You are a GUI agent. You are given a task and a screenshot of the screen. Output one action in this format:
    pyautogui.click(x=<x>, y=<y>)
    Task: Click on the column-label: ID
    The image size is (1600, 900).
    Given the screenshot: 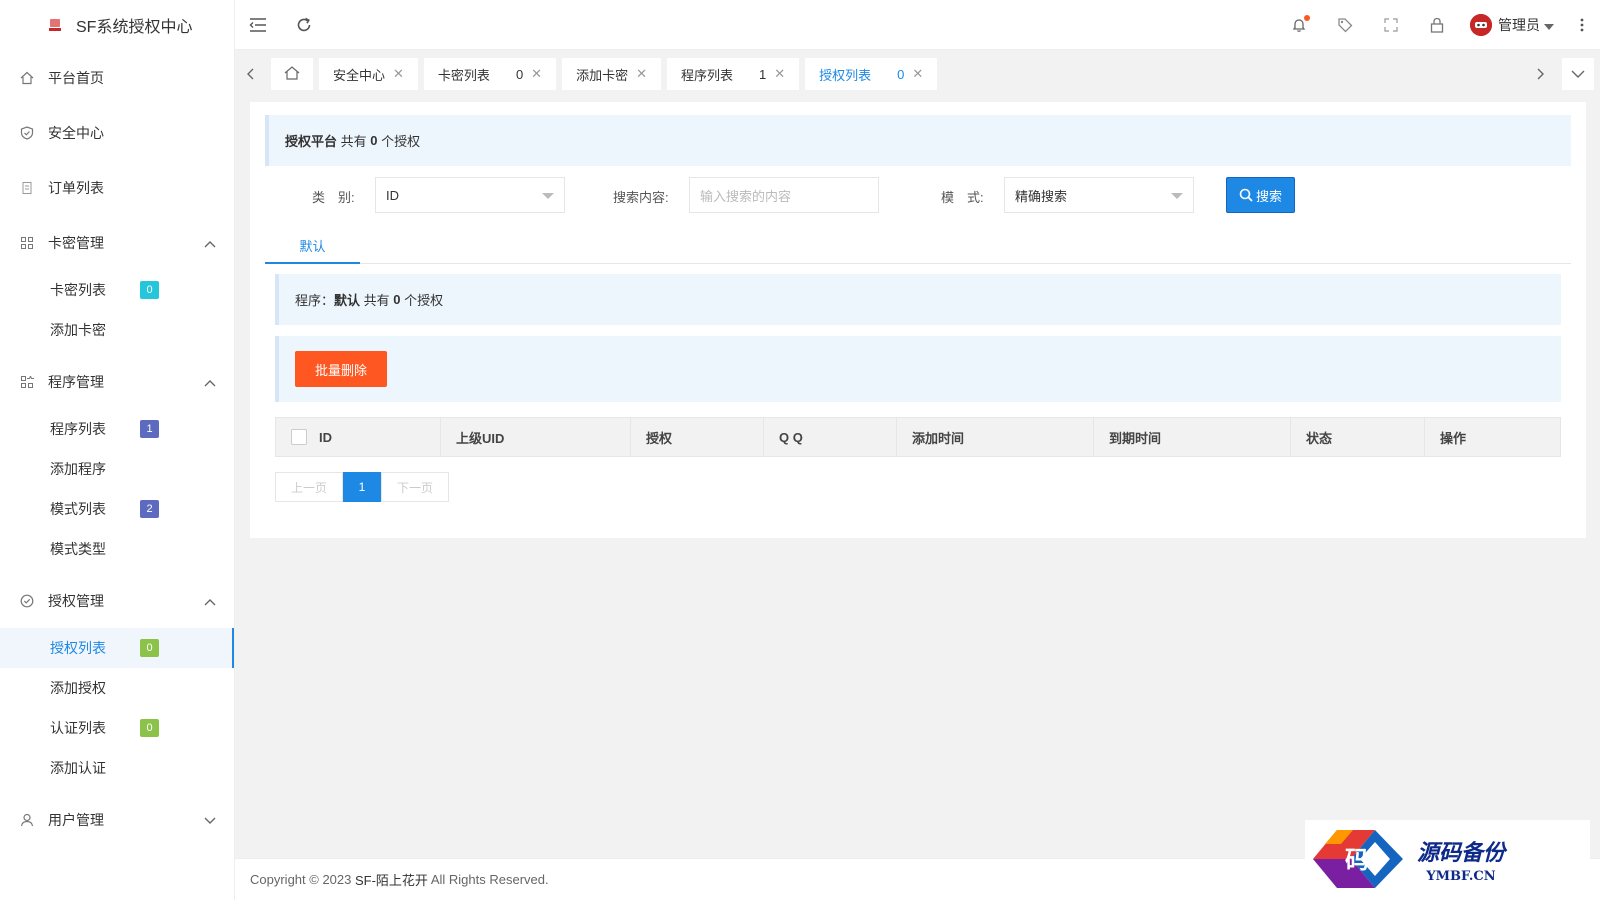 What is the action you would take?
    pyautogui.click(x=325, y=437)
    